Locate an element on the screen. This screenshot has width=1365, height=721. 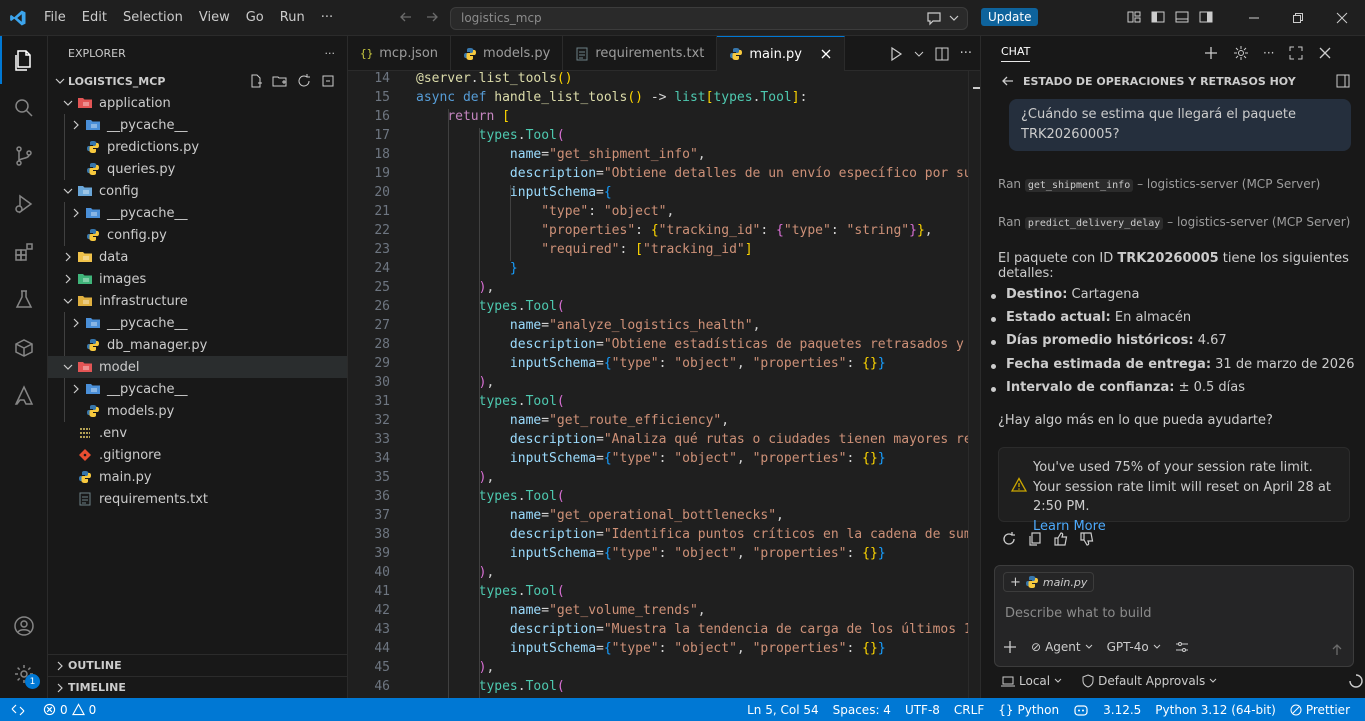
editor-more-icon: ··· is located at coordinates (966, 53).